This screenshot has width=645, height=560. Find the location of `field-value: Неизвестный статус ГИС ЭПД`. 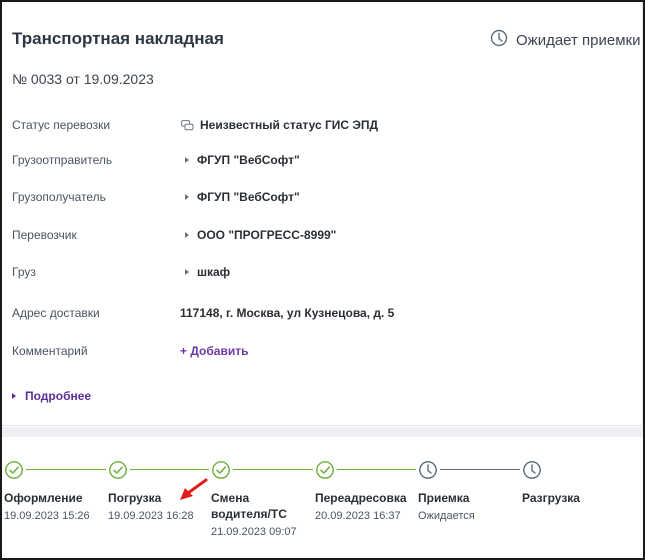

field-value: Неизвестный статус ГИС ЭПД is located at coordinates (289, 125).